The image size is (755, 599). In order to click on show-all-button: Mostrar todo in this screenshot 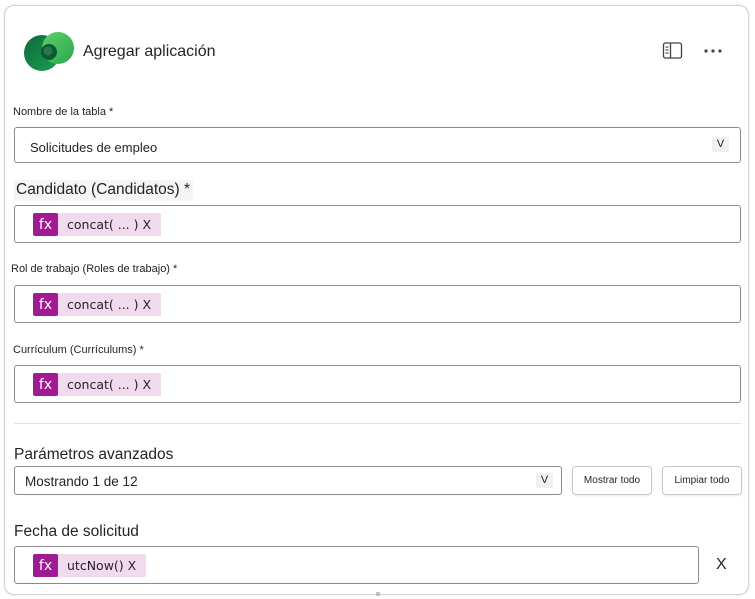, I will do `click(612, 480)`.